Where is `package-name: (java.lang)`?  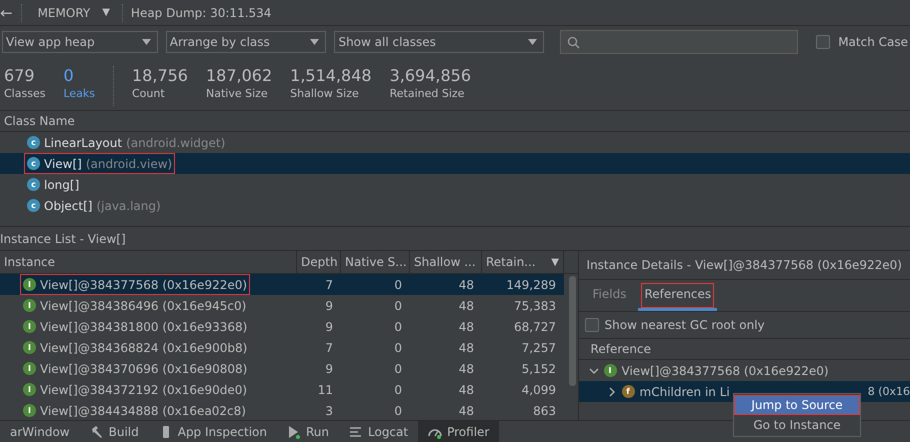 package-name: (java.lang) is located at coordinates (128, 205).